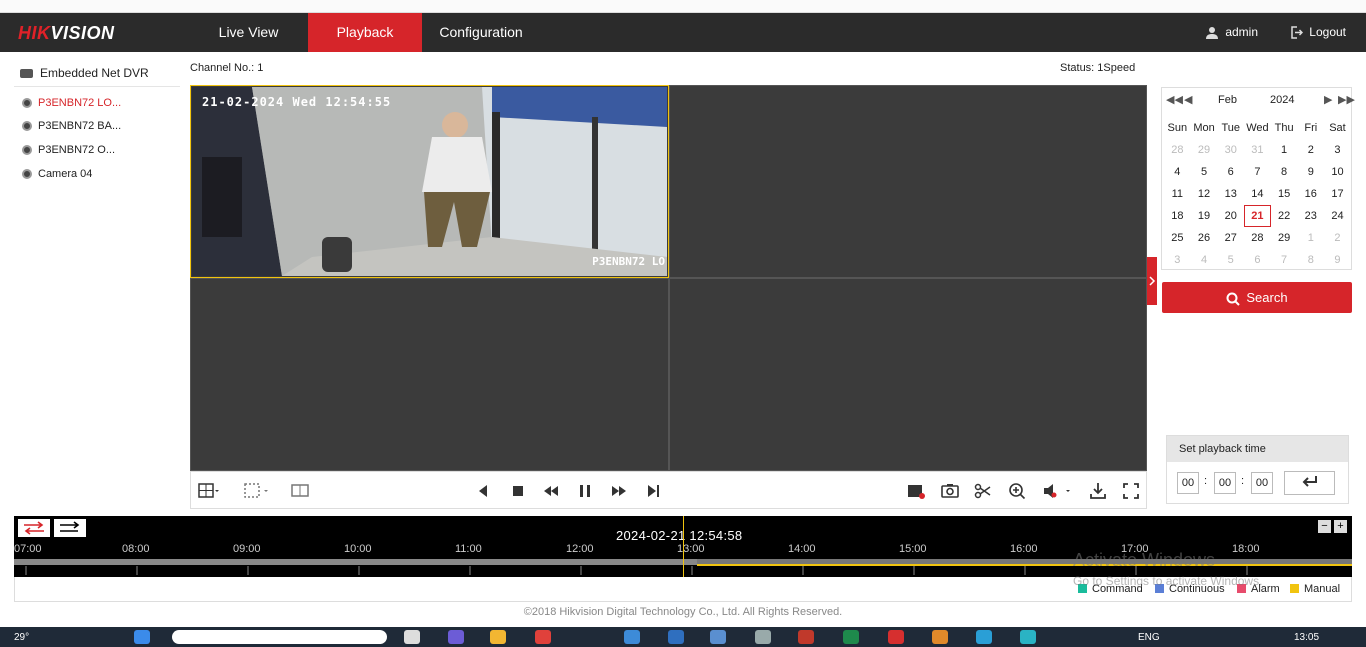 The height and width of the screenshot is (647, 1366). Describe the element at coordinates (21, 637) in the screenshot. I see `weather-widget: 29°` at that location.